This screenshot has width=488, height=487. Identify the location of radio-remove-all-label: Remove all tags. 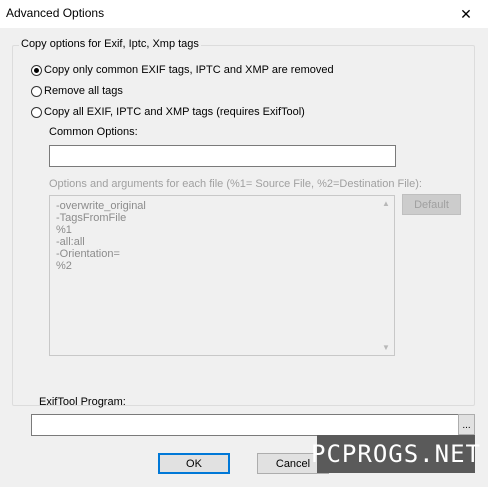
(83, 91).